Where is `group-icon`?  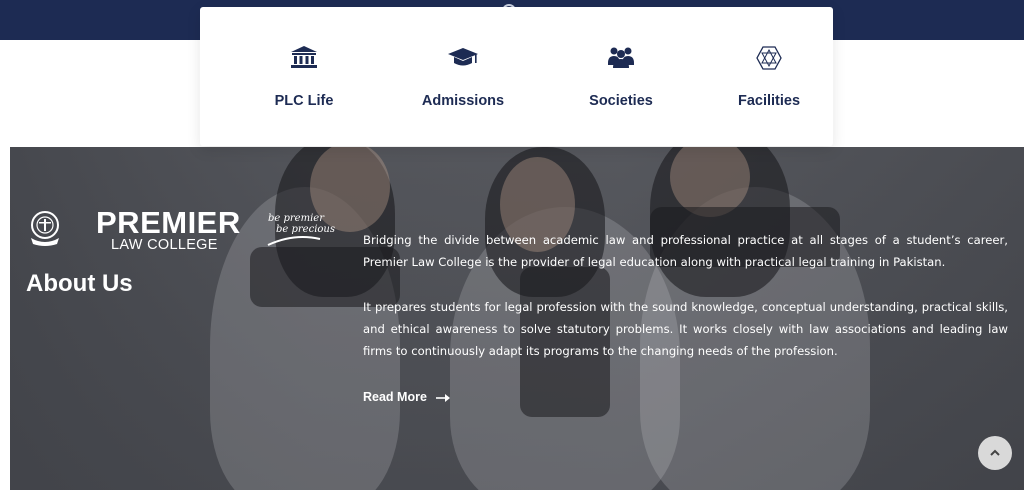 group-icon is located at coordinates (621, 59).